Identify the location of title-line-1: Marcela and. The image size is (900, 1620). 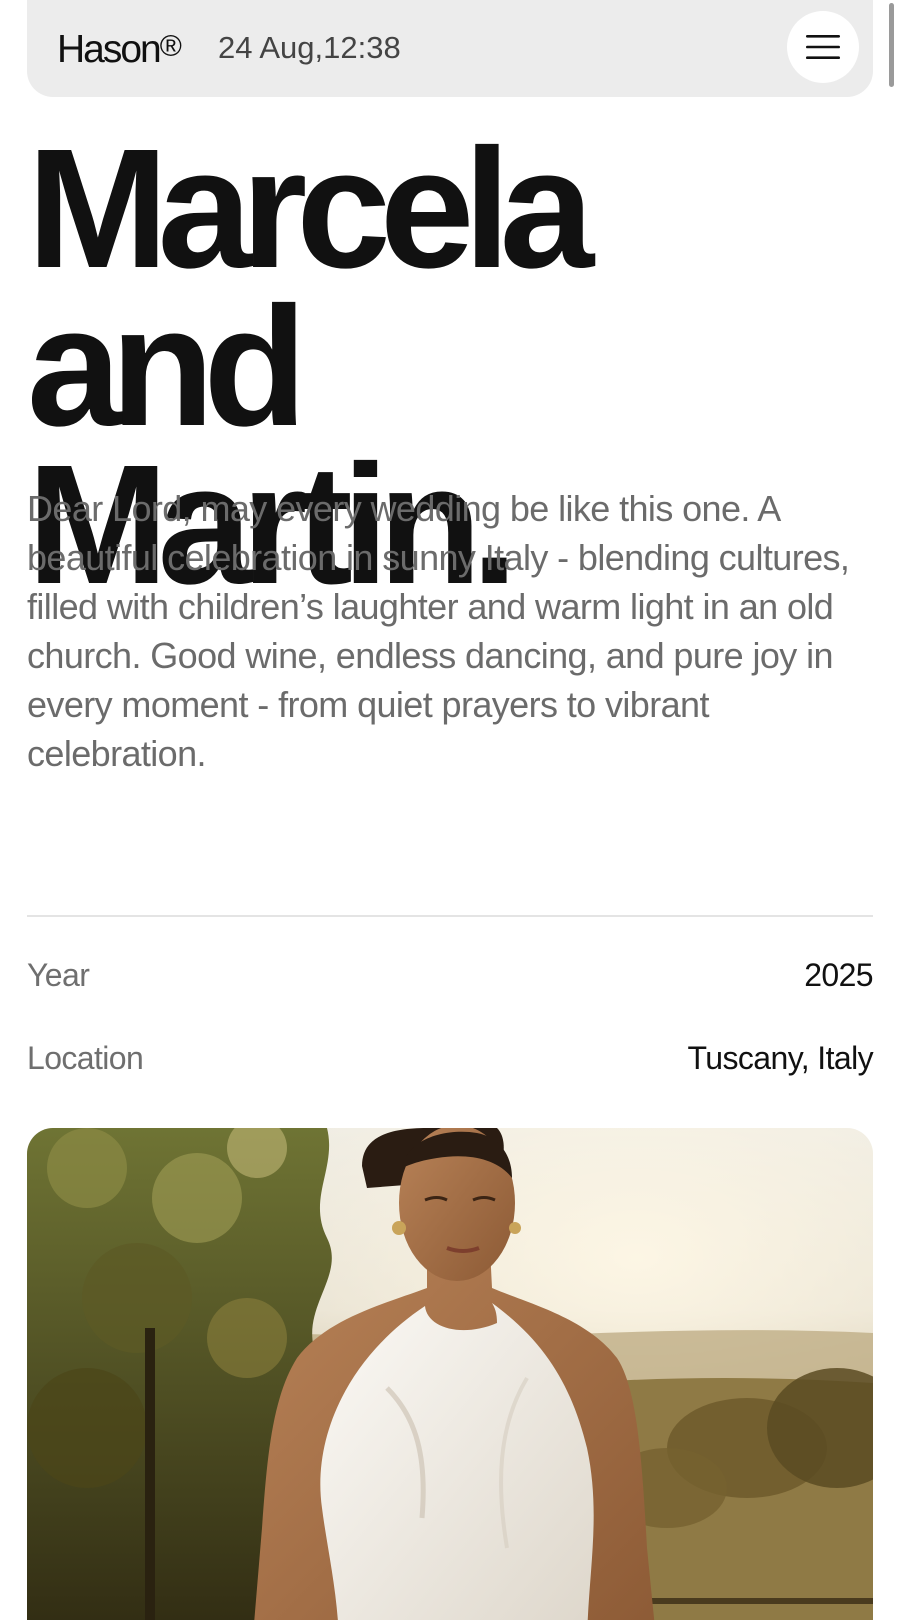
(310, 288).